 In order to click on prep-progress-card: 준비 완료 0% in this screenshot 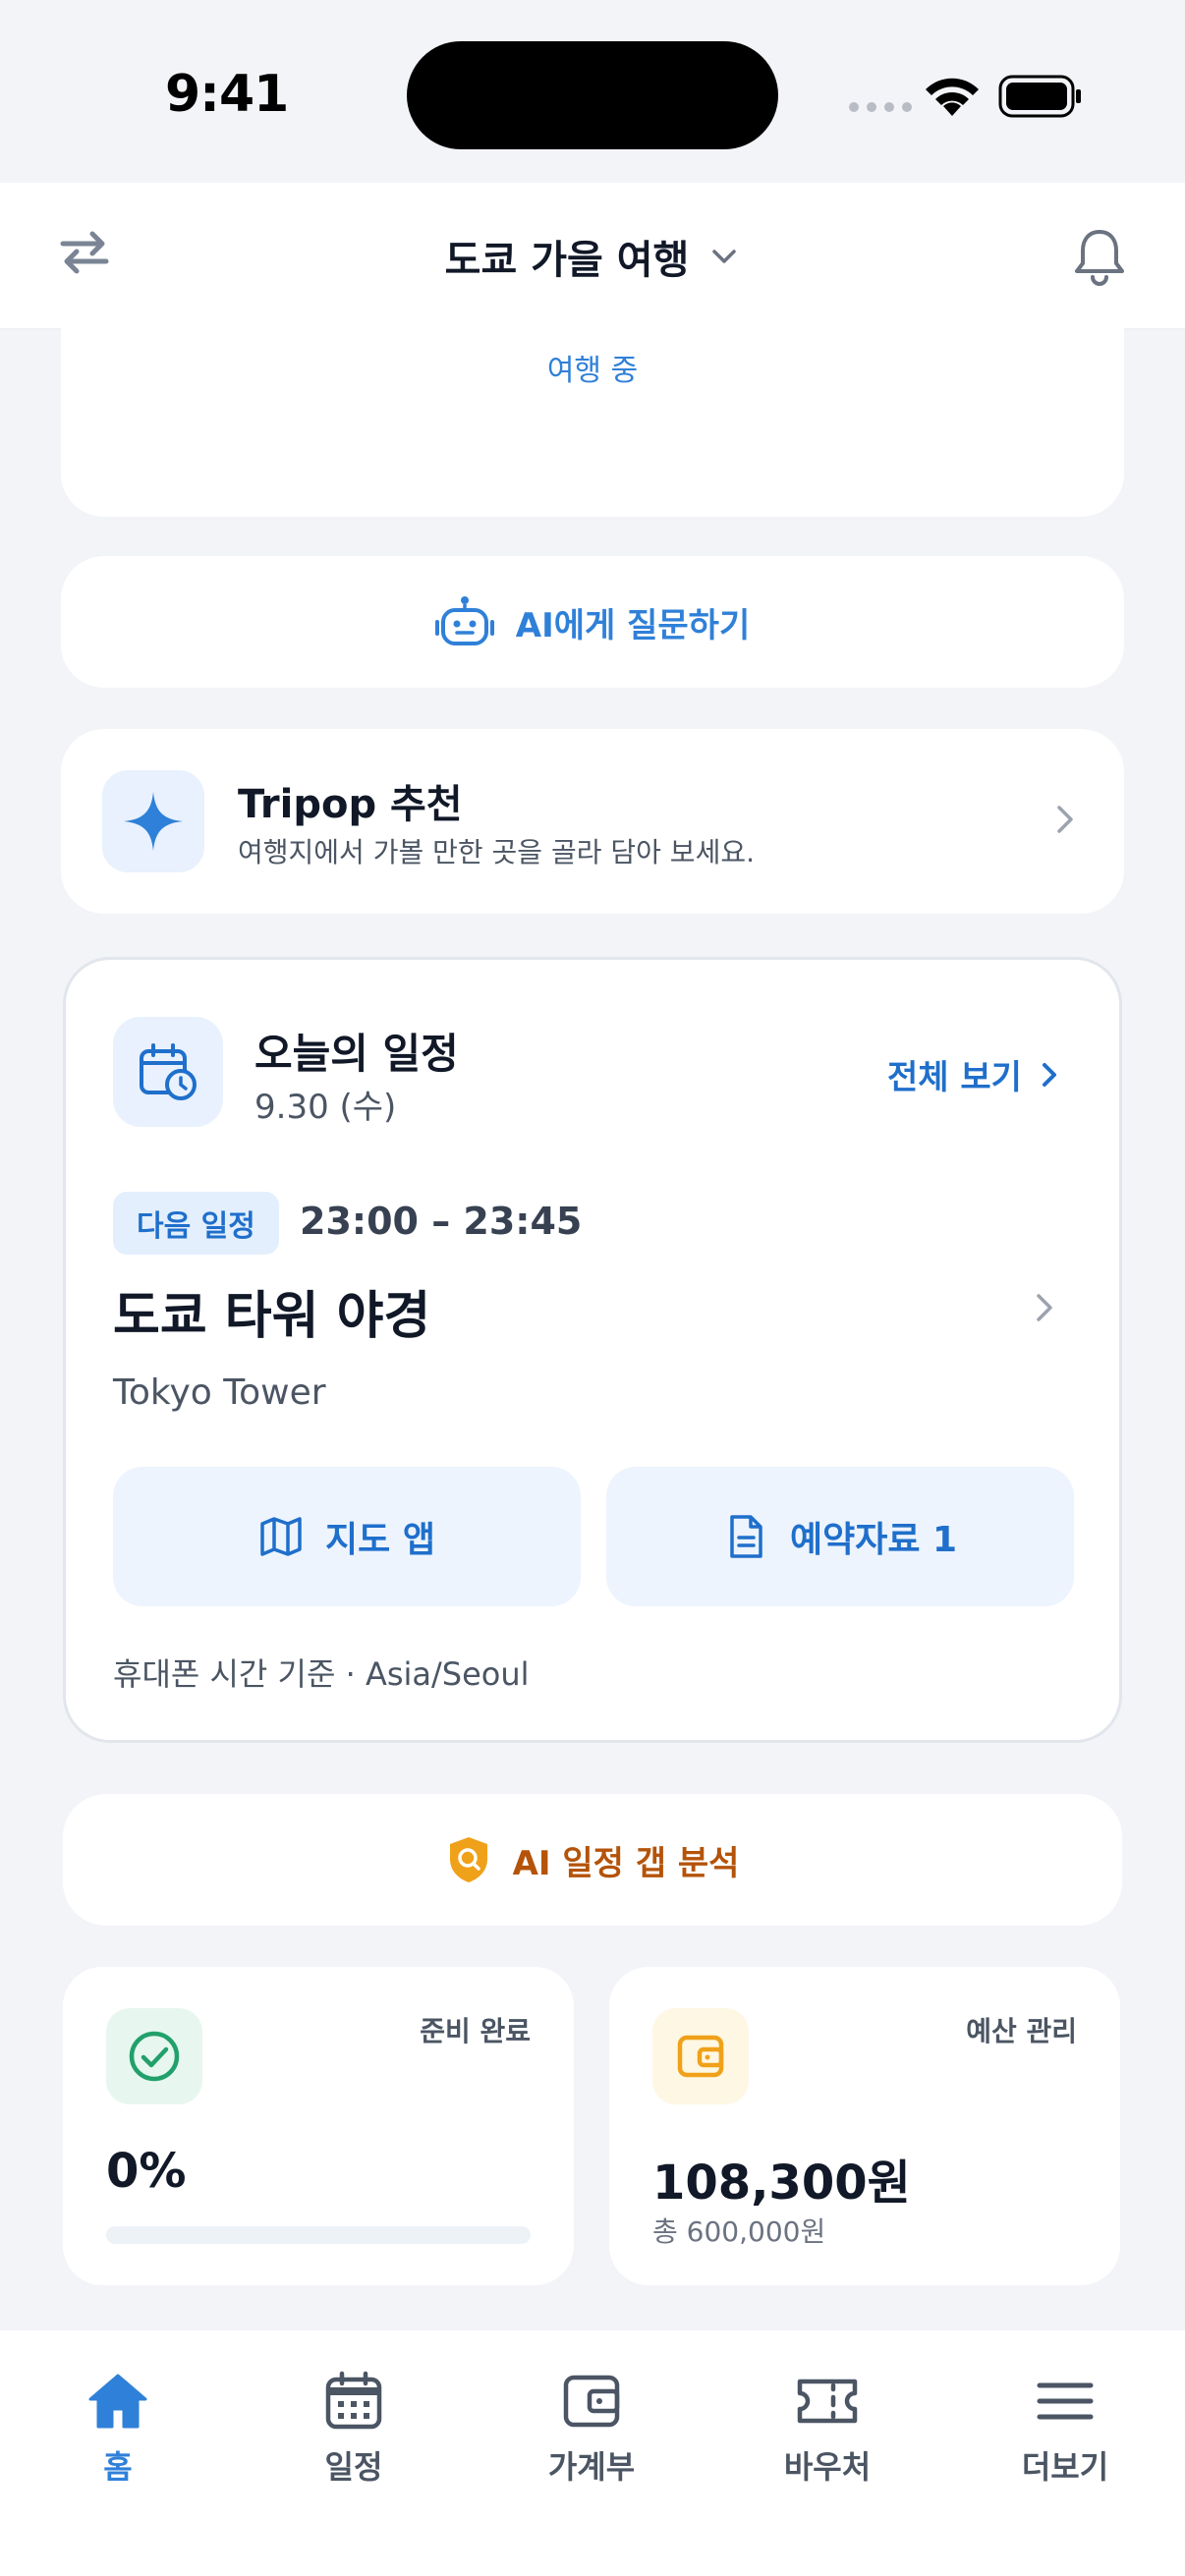, I will do `click(319, 2126)`.